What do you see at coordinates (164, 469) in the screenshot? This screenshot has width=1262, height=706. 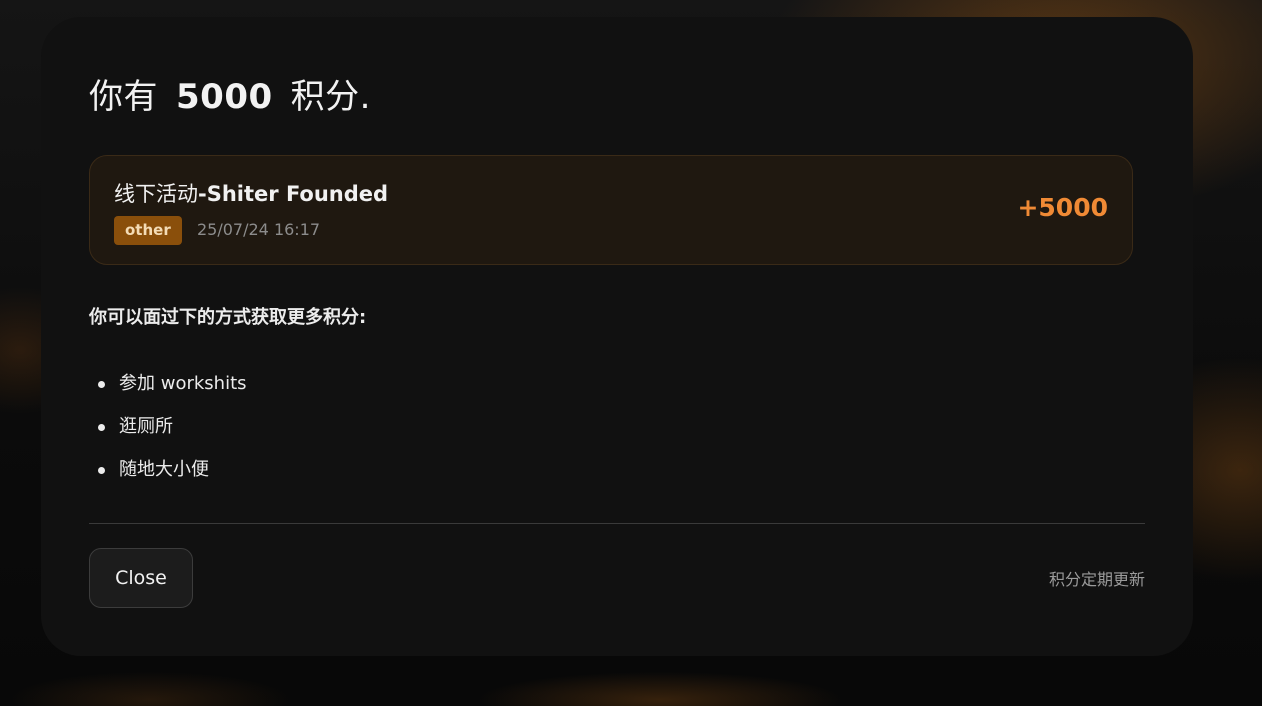 I see `list-item-label: 随地大小便` at bounding box center [164, 469].